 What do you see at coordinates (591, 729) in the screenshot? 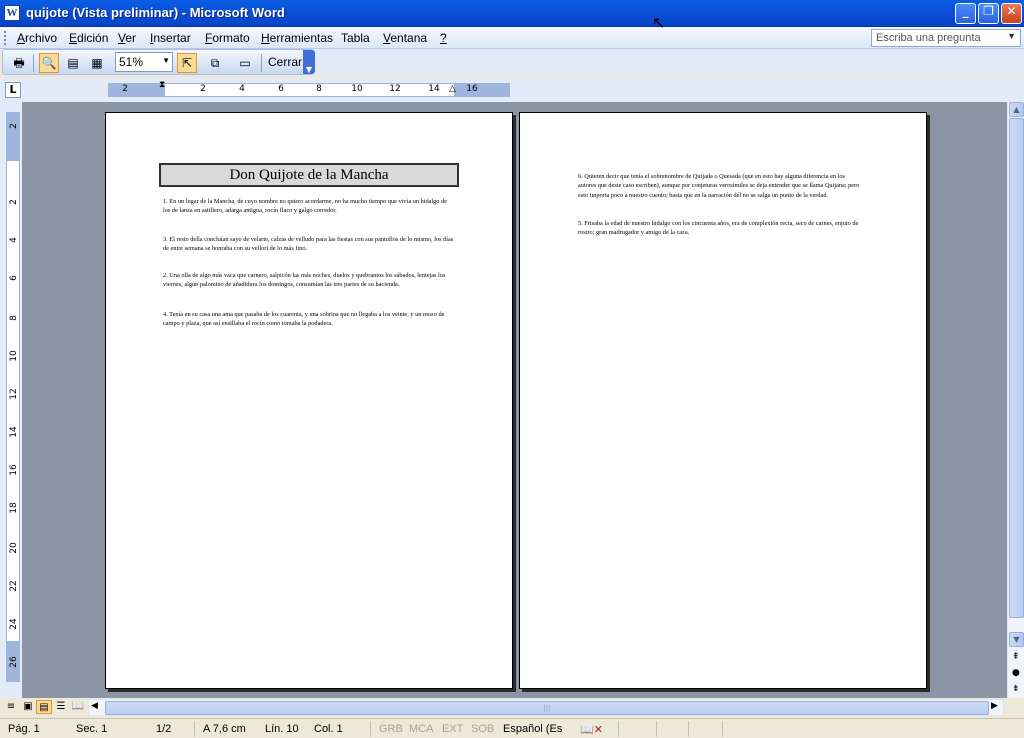
I see `spelling-status-icon: 📖✕` at bounding box center [591, 729].